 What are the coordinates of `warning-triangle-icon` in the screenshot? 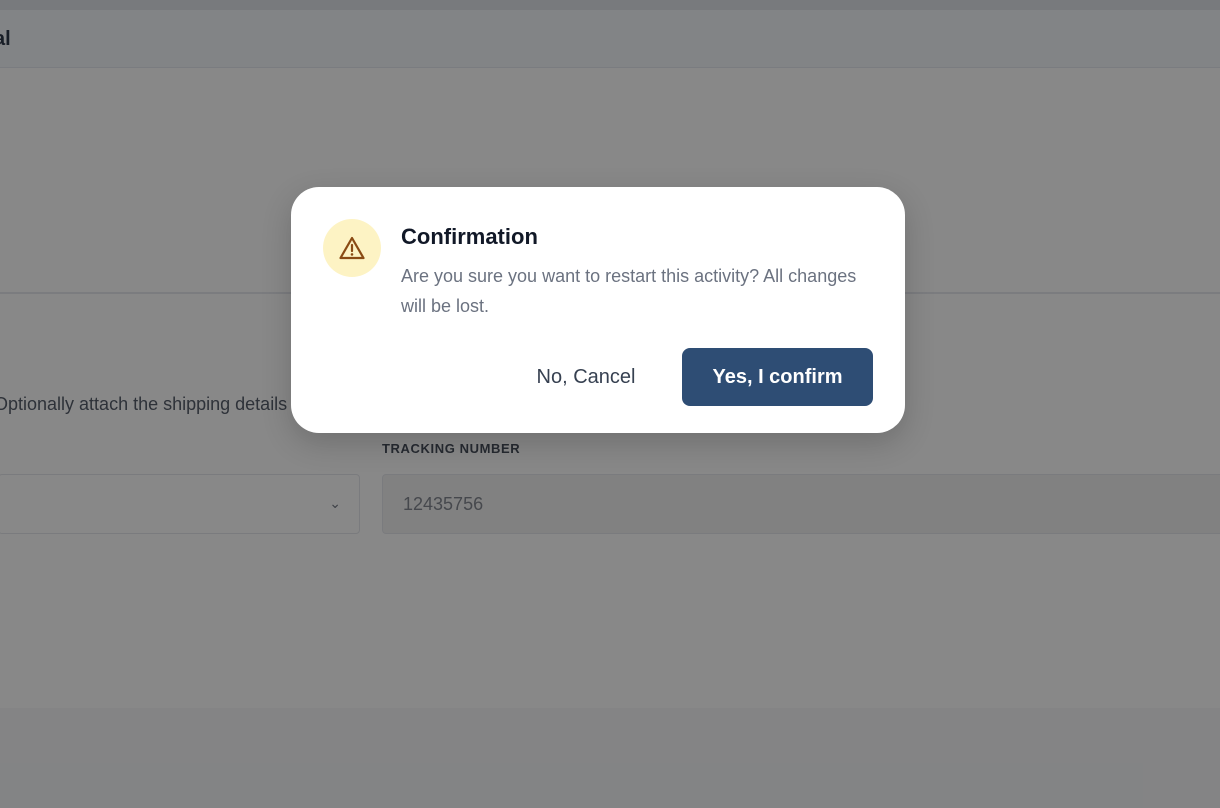 It's located at (352, 248).